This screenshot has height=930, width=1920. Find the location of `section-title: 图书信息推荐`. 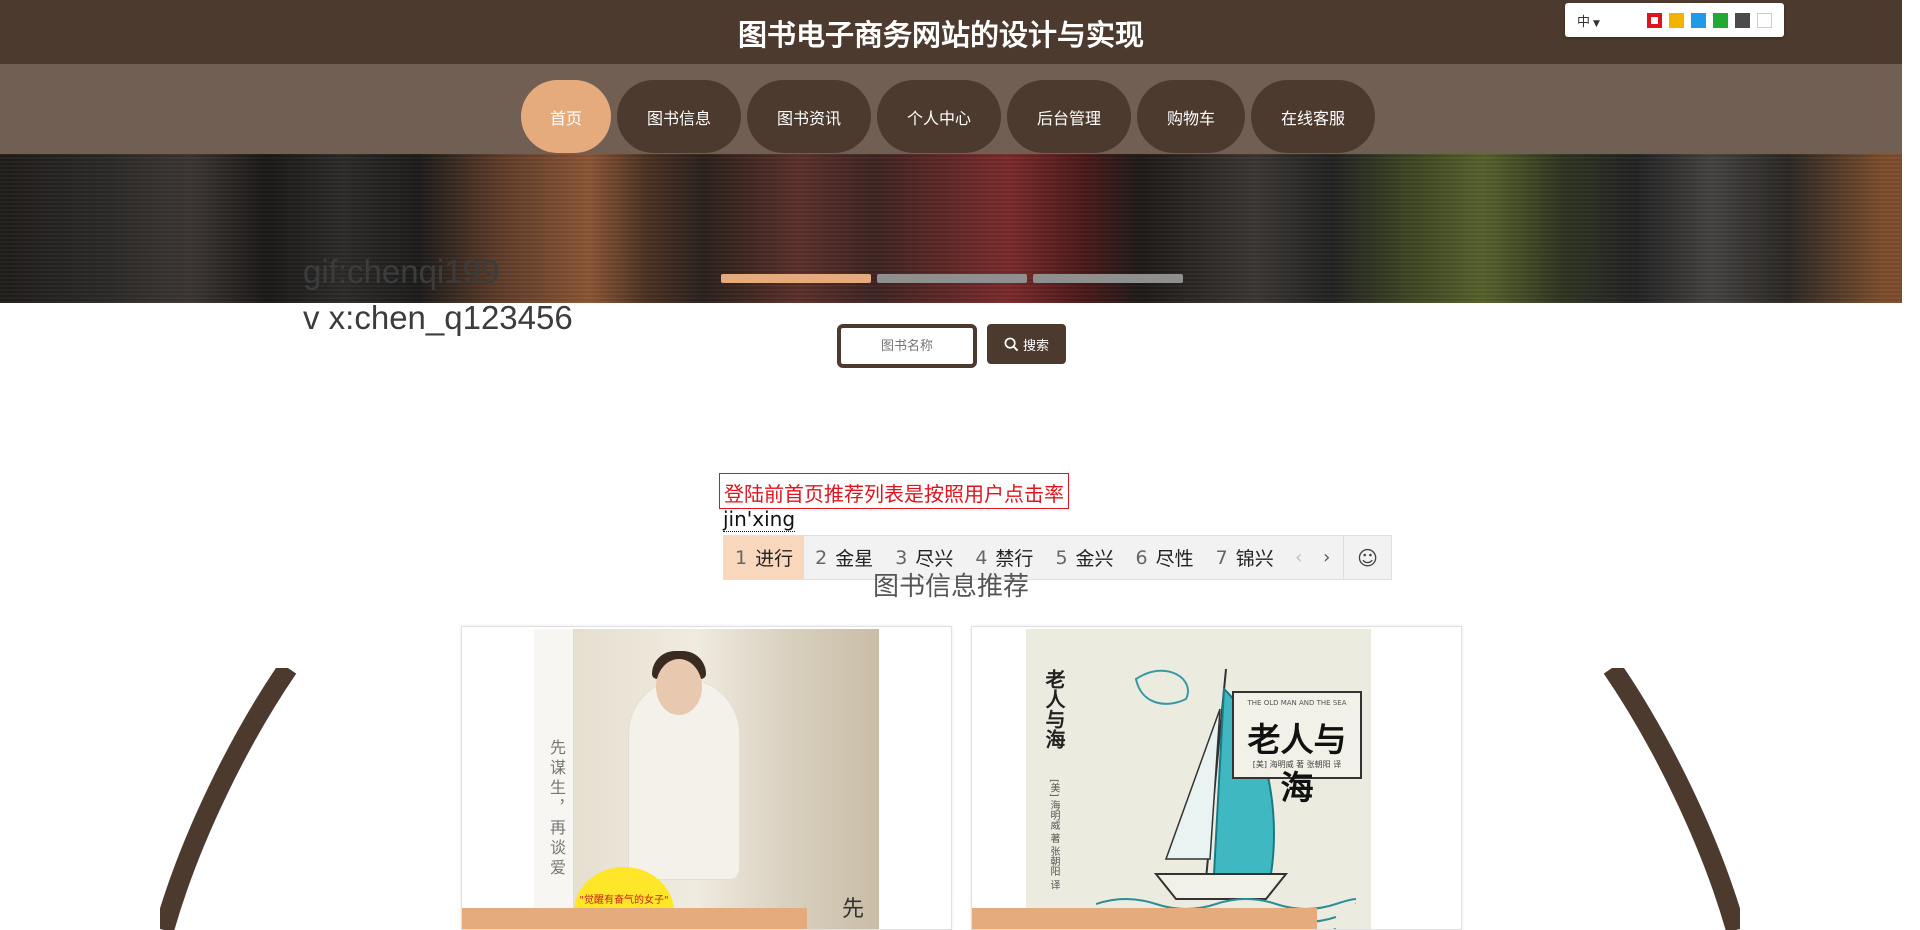

section-title: 图书信息推荐 is located at coordinates (950, 587).